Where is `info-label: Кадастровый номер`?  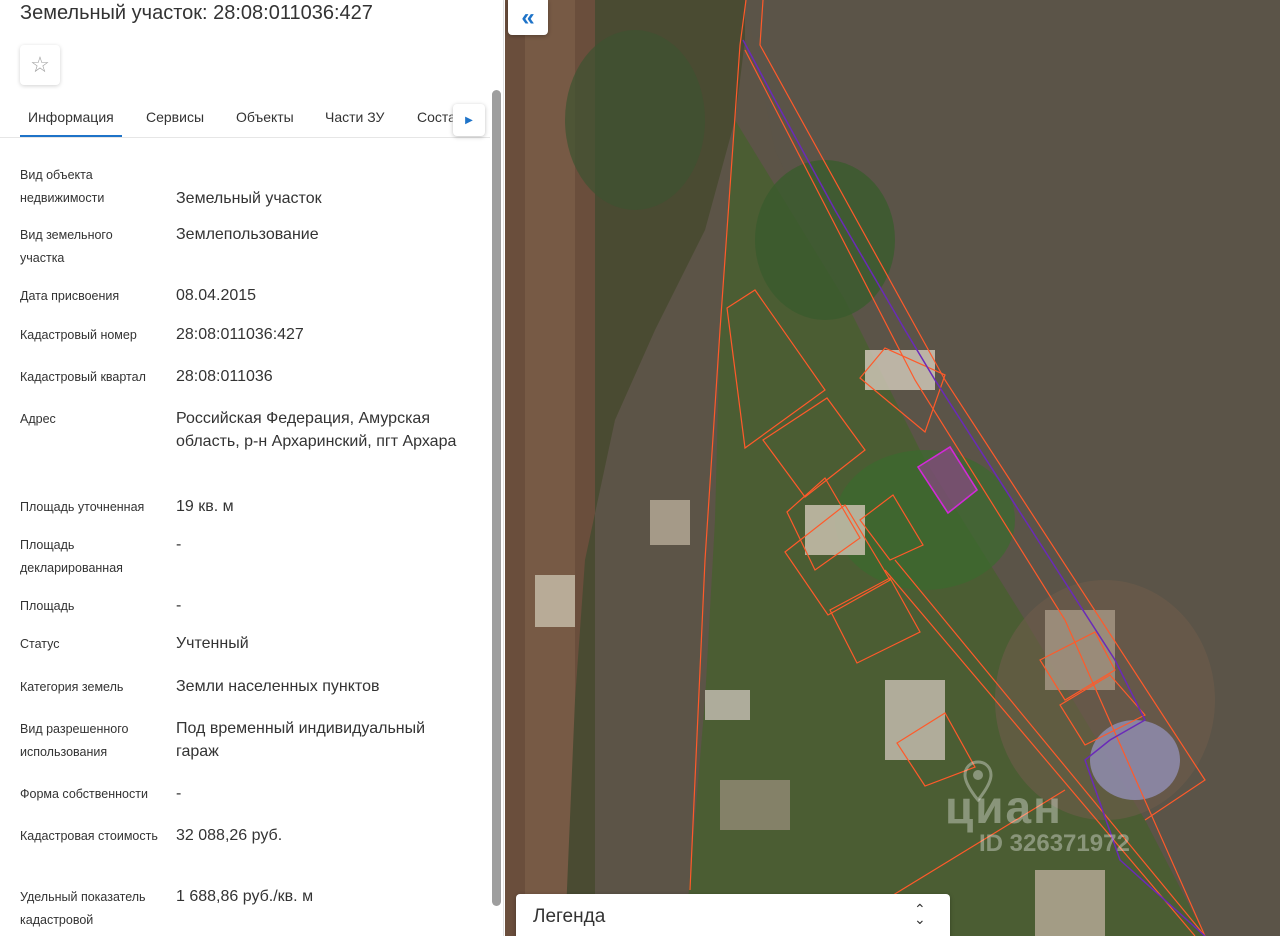
info-label: Кадастровый номер is located at coordinates (78, 335).